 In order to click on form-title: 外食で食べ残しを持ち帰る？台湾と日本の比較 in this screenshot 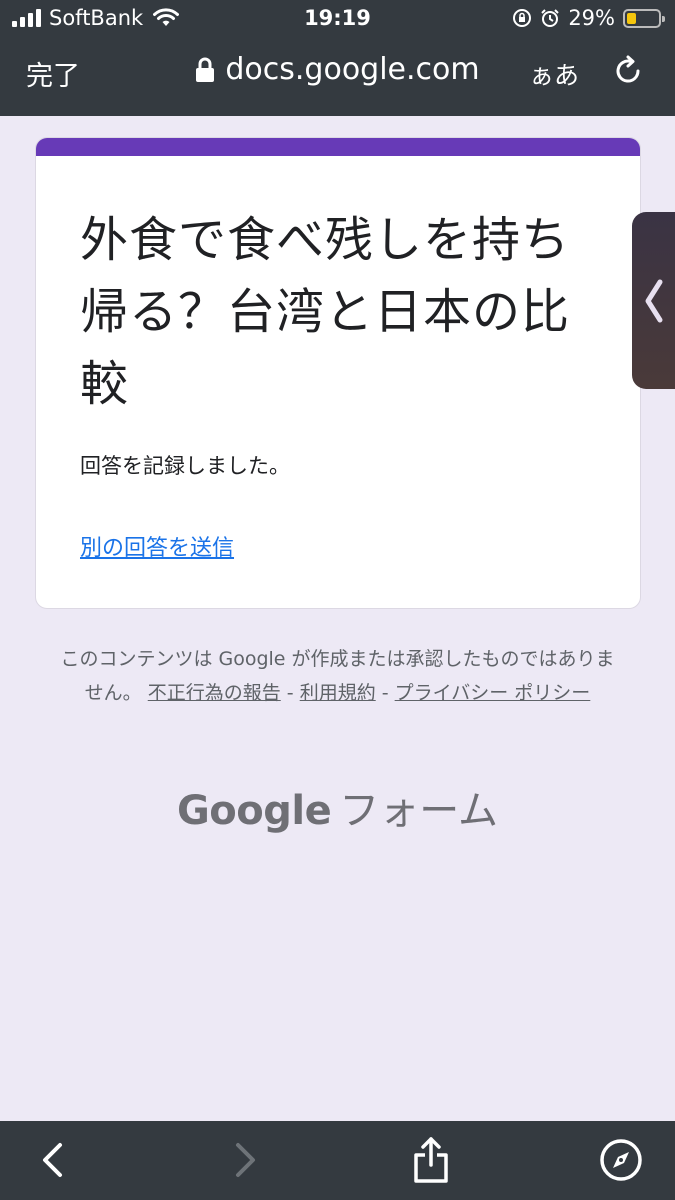, I will do `click(325, 312)`.